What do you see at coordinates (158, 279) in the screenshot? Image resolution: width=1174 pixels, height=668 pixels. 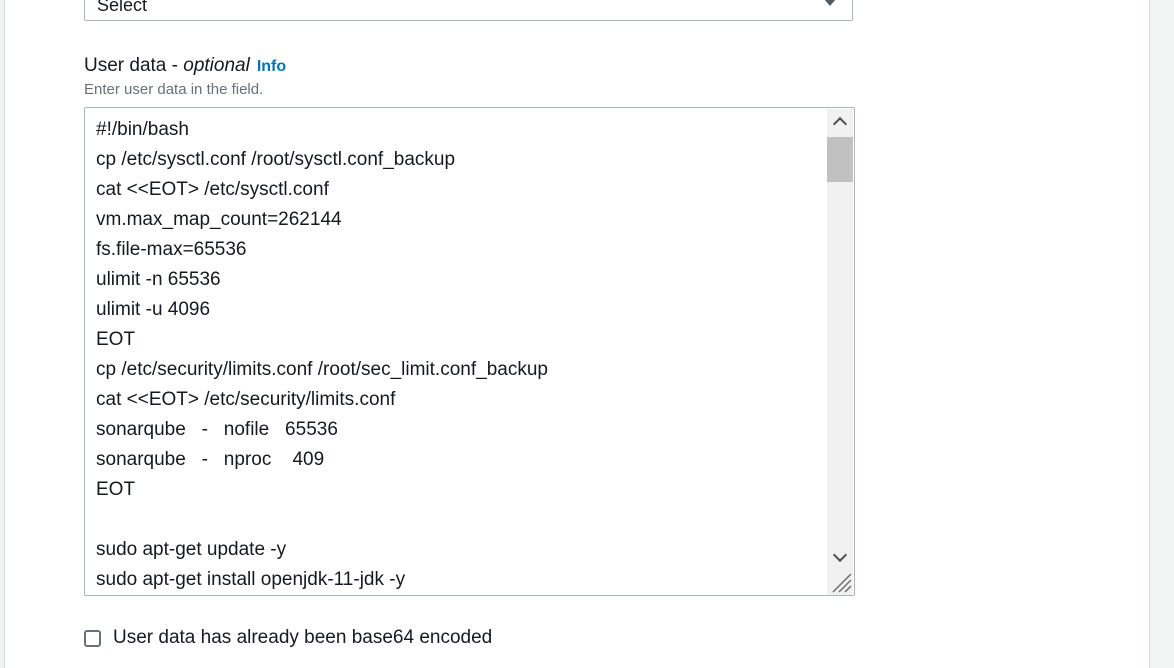 I see `code-line: ulimit -n 65536` at bounding box center [158, 279].